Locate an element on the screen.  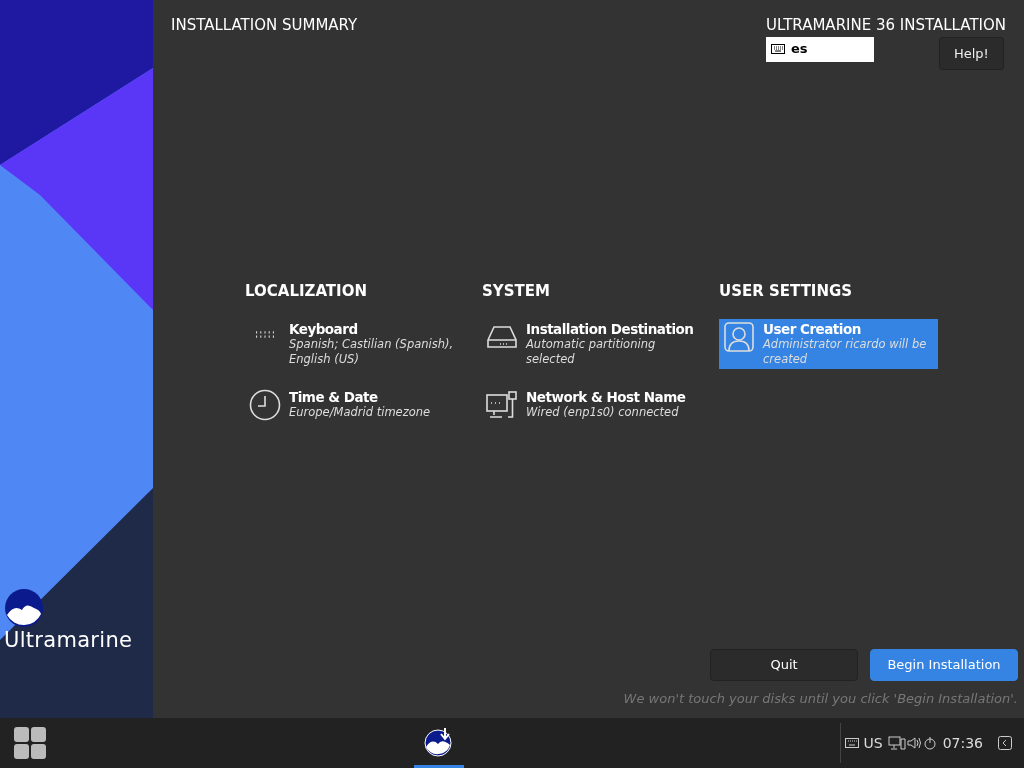
settings-spoke: Time & Date Europe/Madrid timezone is located at coordinates (354, 404).